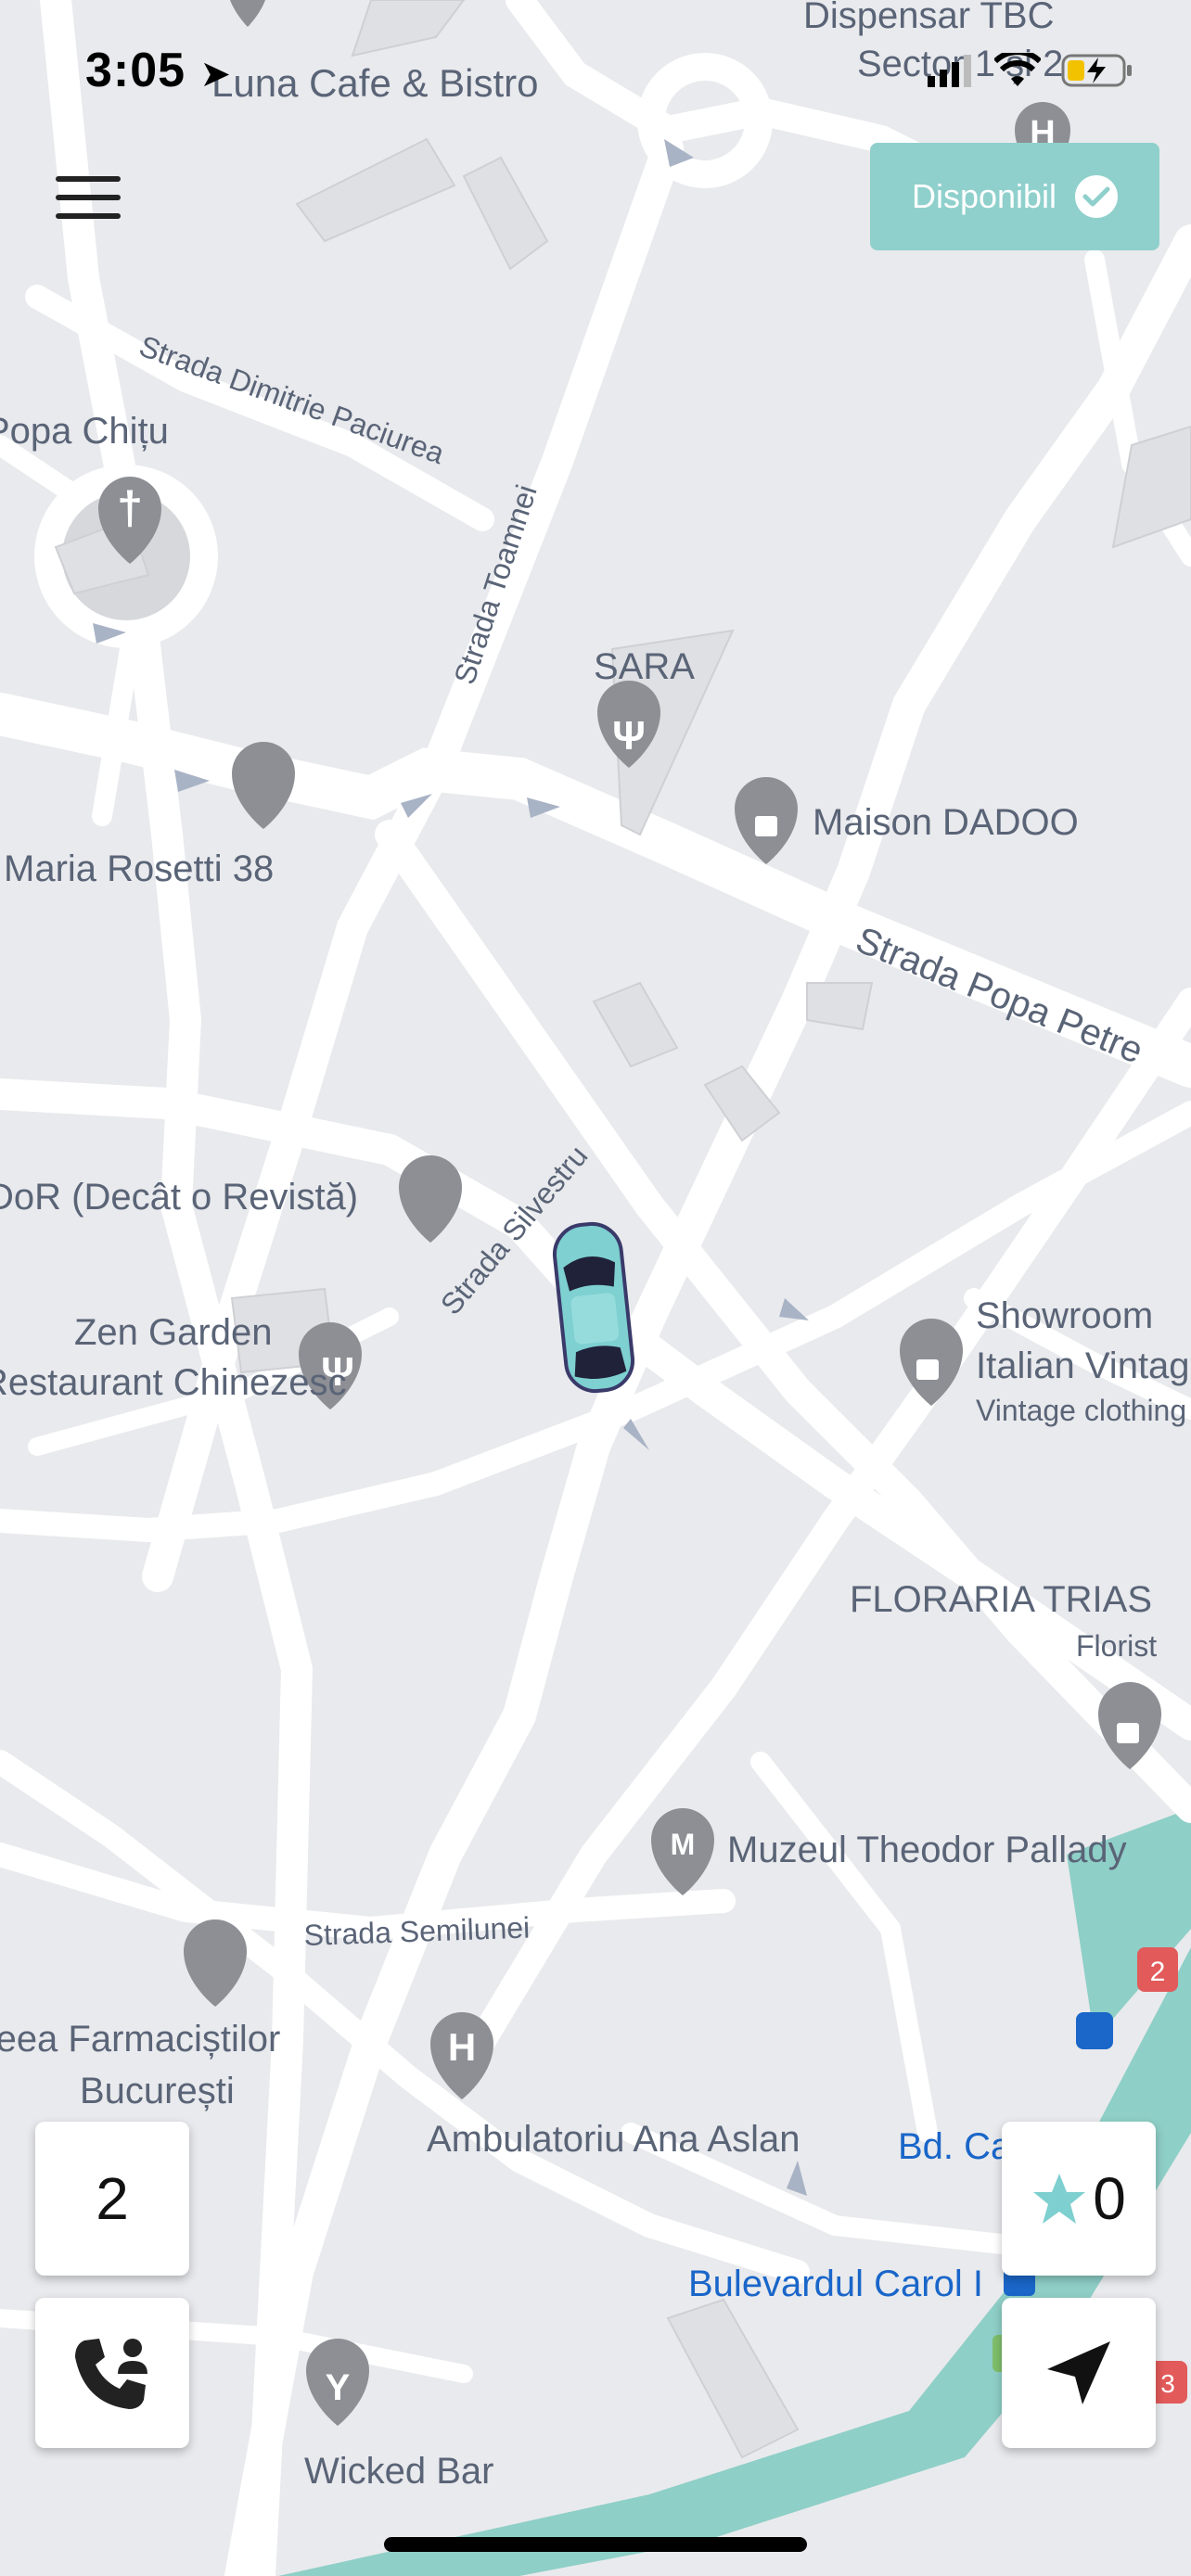  What do you see at coordinates (173, 1332) in the screenshot?
I see `place-label: Zen Garden` at bounding box center [173, 1332].